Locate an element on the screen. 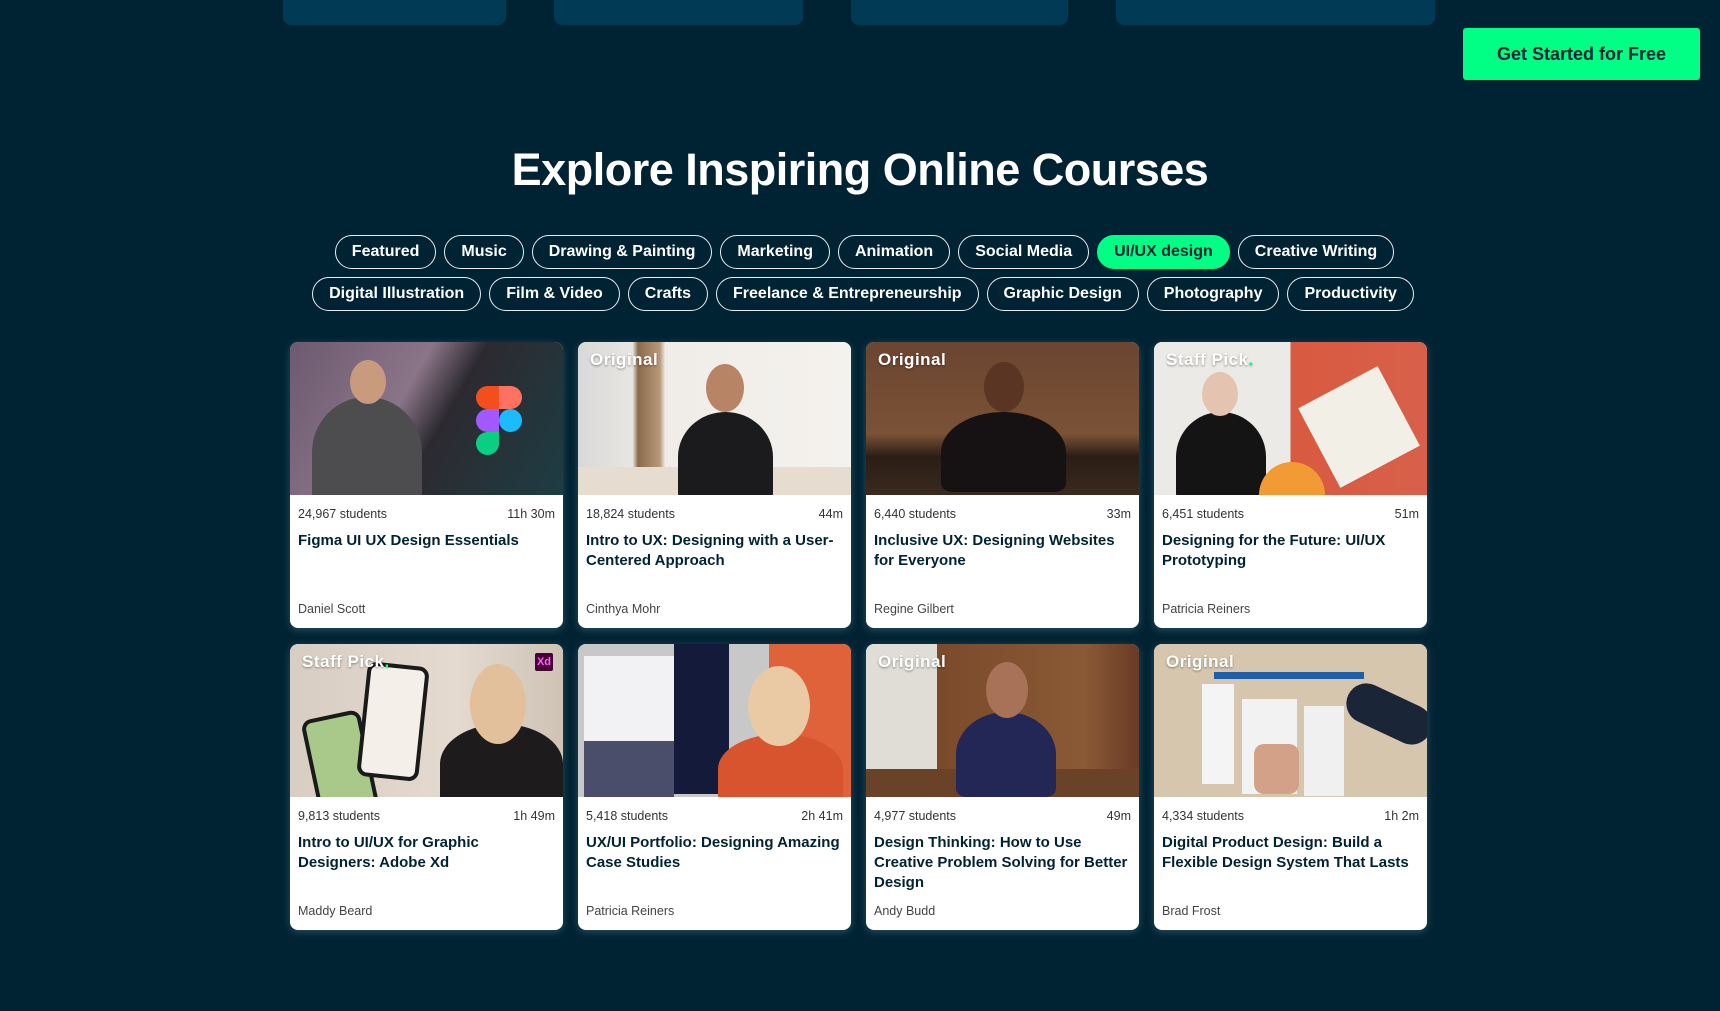  category-drawing-painting: Drawing & Painting is located at coordinates (622, 252).